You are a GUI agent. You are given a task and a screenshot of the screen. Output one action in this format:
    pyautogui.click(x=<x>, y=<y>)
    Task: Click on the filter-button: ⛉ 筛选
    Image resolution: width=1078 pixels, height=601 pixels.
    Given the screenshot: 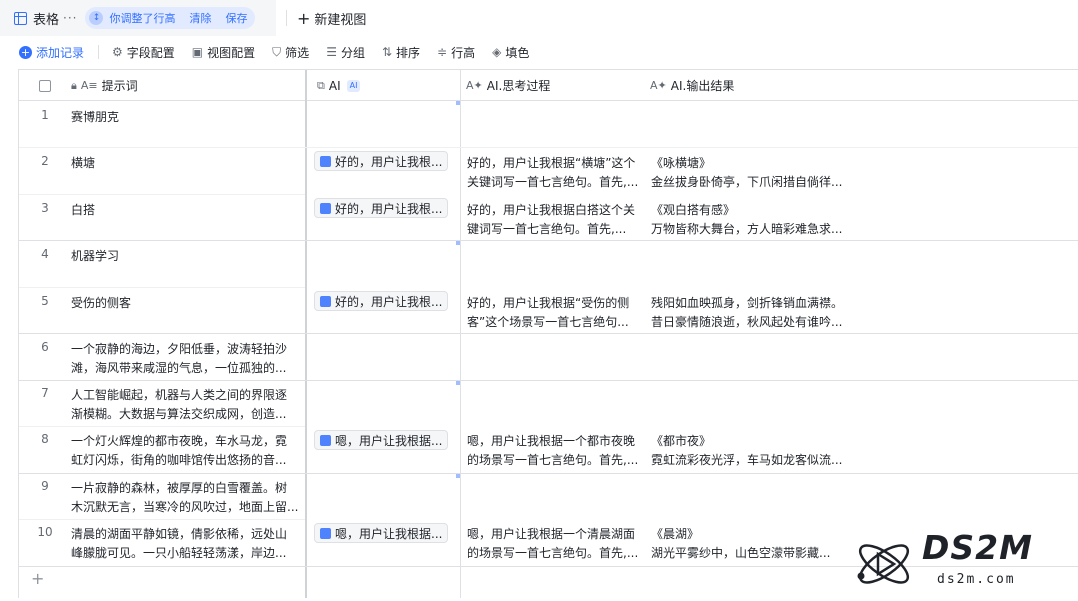 What is the action you would take?
    pyautogui.click(x=290, y=52)
    